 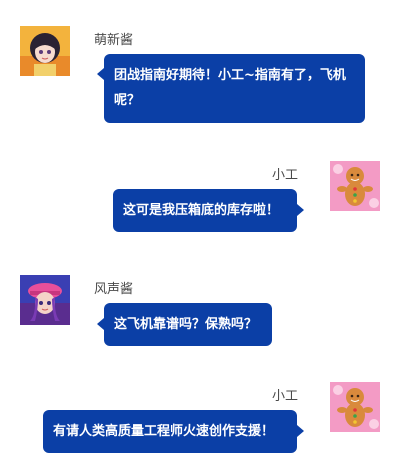 What do you see at coordinates (45, 51) in the screenshot?
I see `avatar-anime-girl-icon` at bounding box center [45, 51].